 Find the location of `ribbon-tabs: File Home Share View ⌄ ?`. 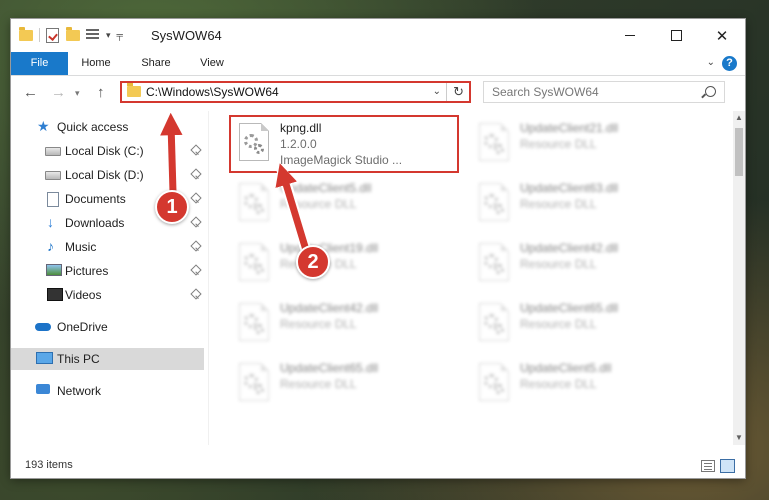

ribbon-tabs: File Home Share View ⌄ ? is located at coordinates (378, 64).